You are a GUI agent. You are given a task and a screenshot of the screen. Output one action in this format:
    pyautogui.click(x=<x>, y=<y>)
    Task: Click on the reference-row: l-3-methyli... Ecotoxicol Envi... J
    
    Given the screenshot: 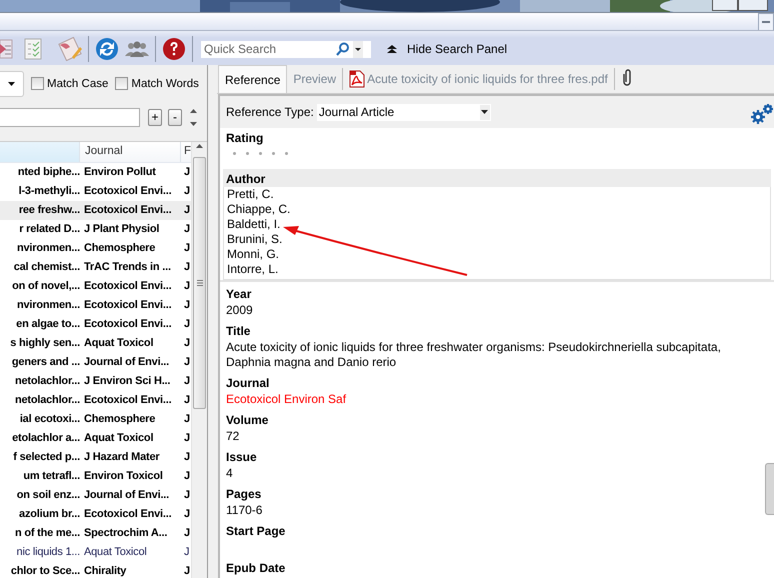 What is the action you would take?
    pyautogui.click(x=96, y=191)
    